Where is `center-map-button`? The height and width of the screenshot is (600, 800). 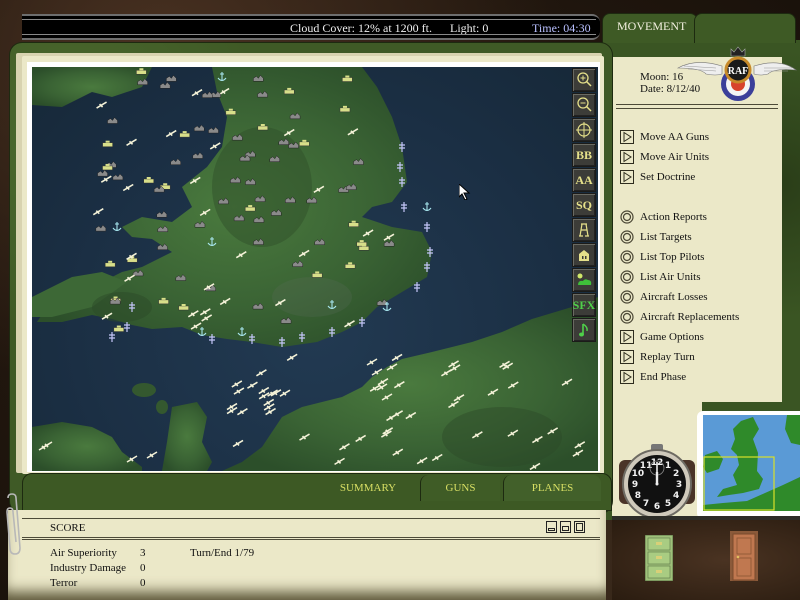
center-map-button is located at coordinates (584, 130).